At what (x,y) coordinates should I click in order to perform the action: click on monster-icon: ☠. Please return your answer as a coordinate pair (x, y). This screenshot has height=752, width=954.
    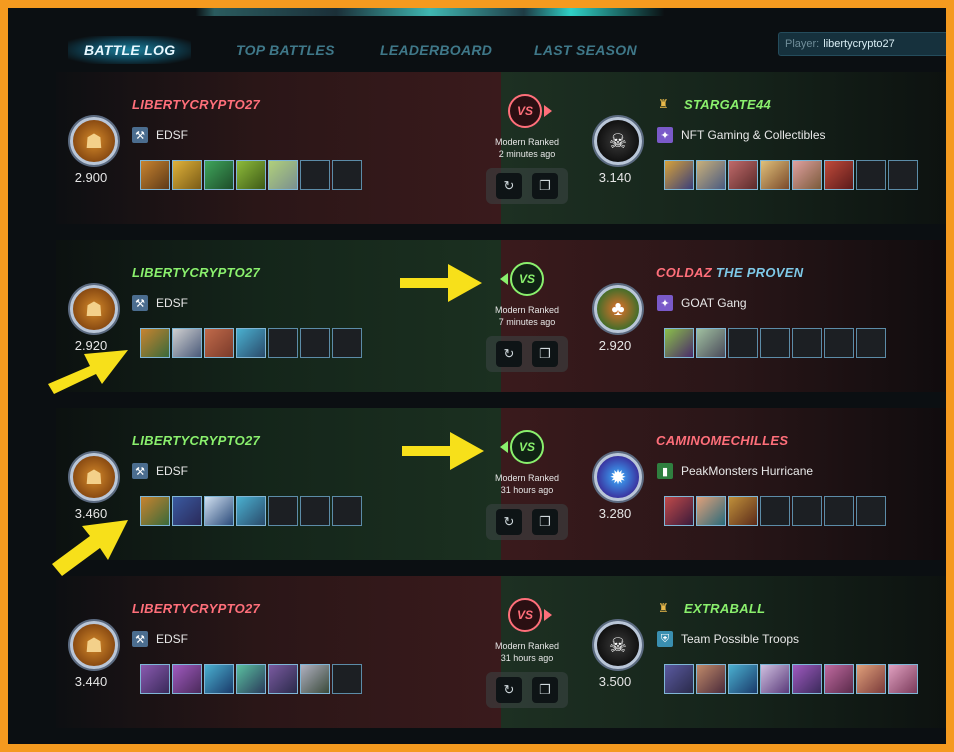
    Looking at the image, I should click on (618, 645).